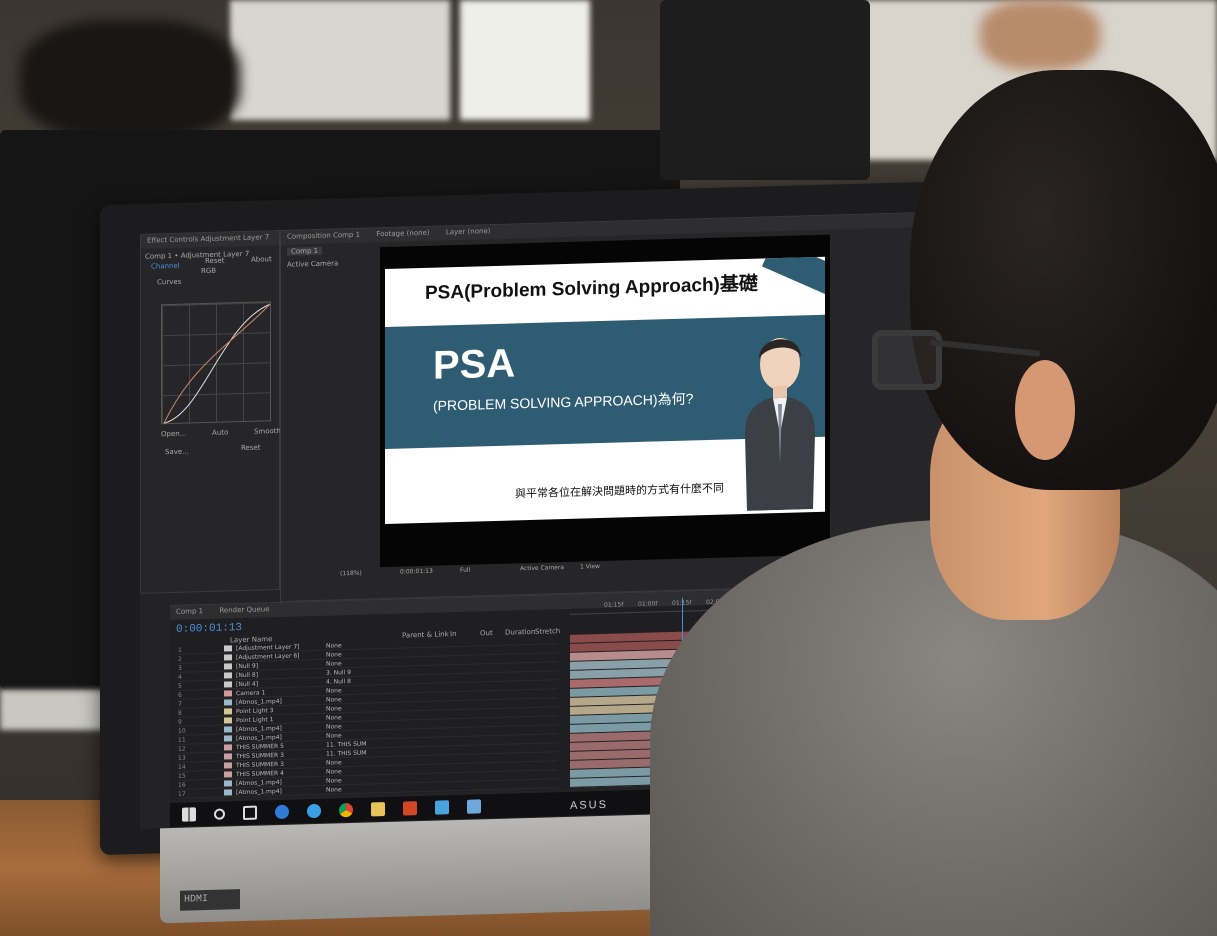 The image size is (1217, 936). I want to click on powerpoint-icon, so click(410, 808).